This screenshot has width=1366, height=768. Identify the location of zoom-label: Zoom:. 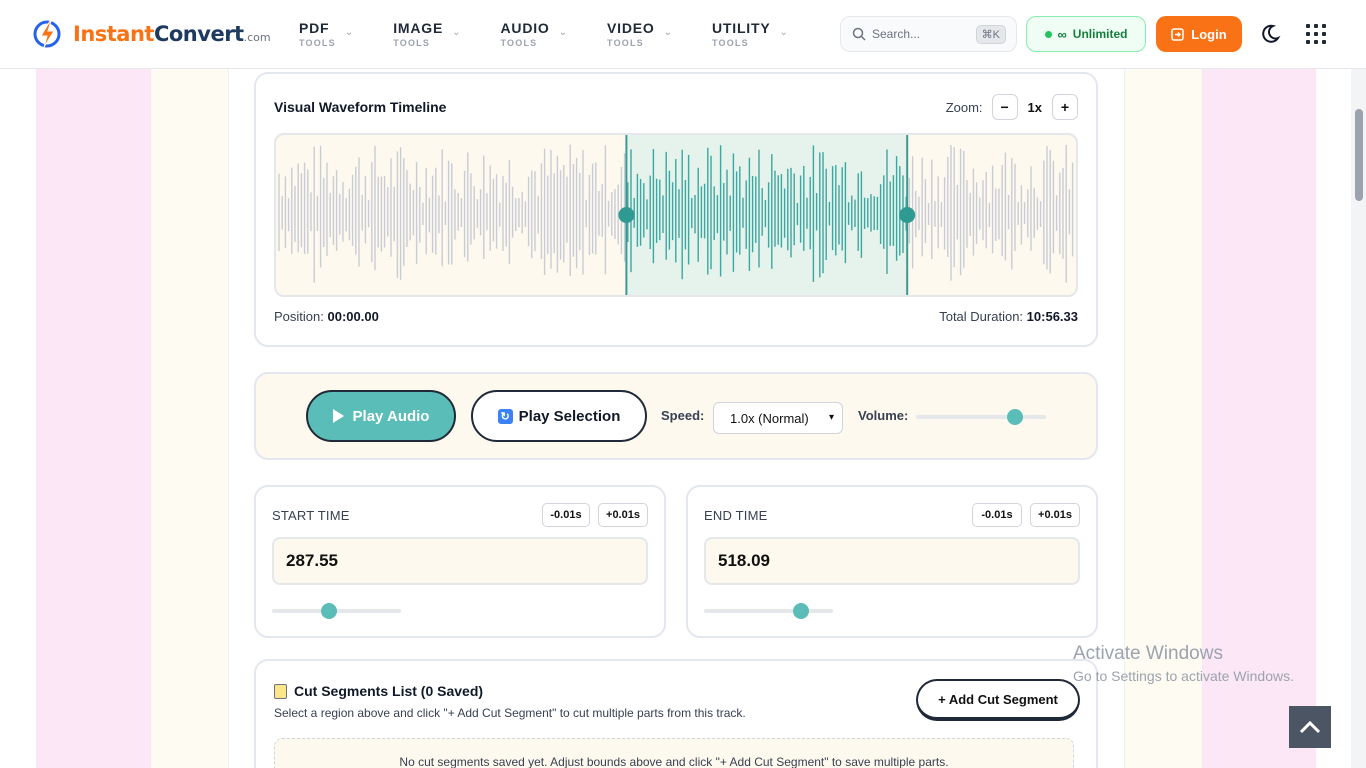
(964, 107).